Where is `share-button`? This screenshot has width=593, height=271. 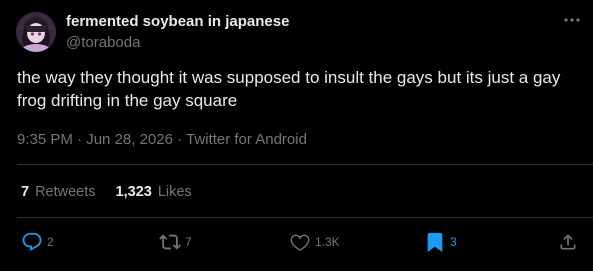 share-button is located at coordinates (568, 242).